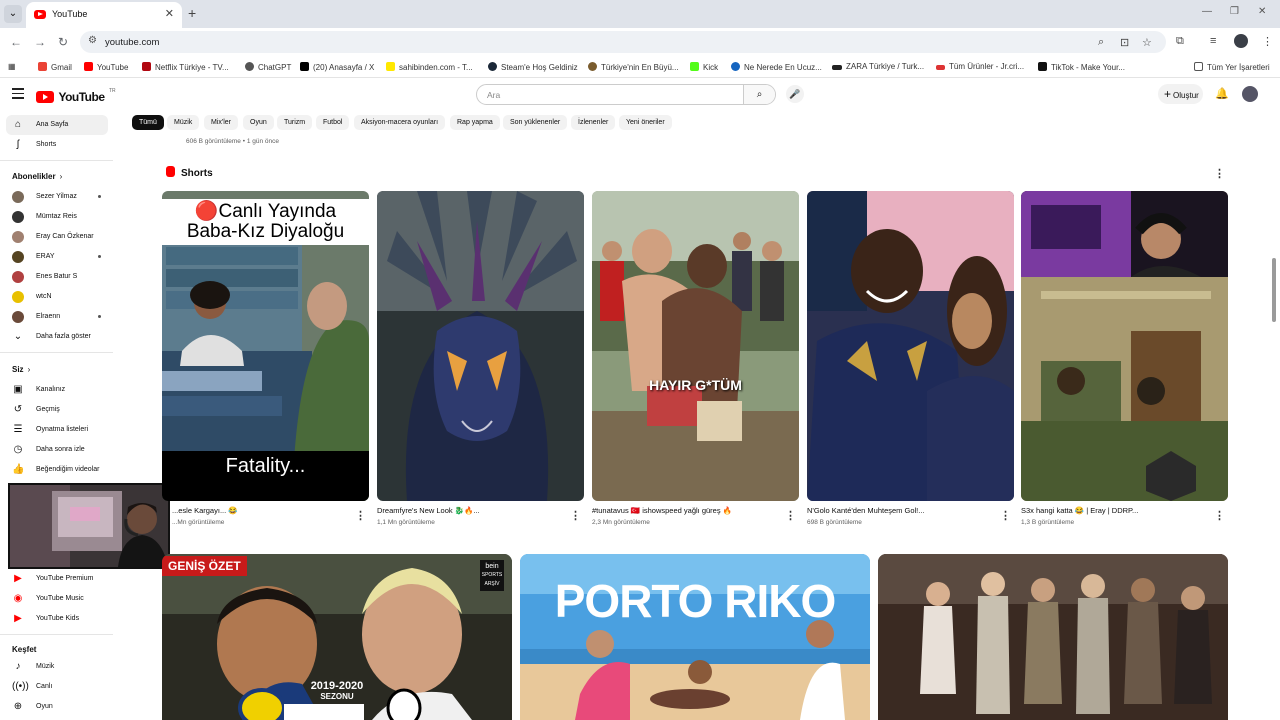  What do you see at coordinates (183, 122) in the screenshot?
I see `chip-music: Müzik` at bounding box center [183, 122].